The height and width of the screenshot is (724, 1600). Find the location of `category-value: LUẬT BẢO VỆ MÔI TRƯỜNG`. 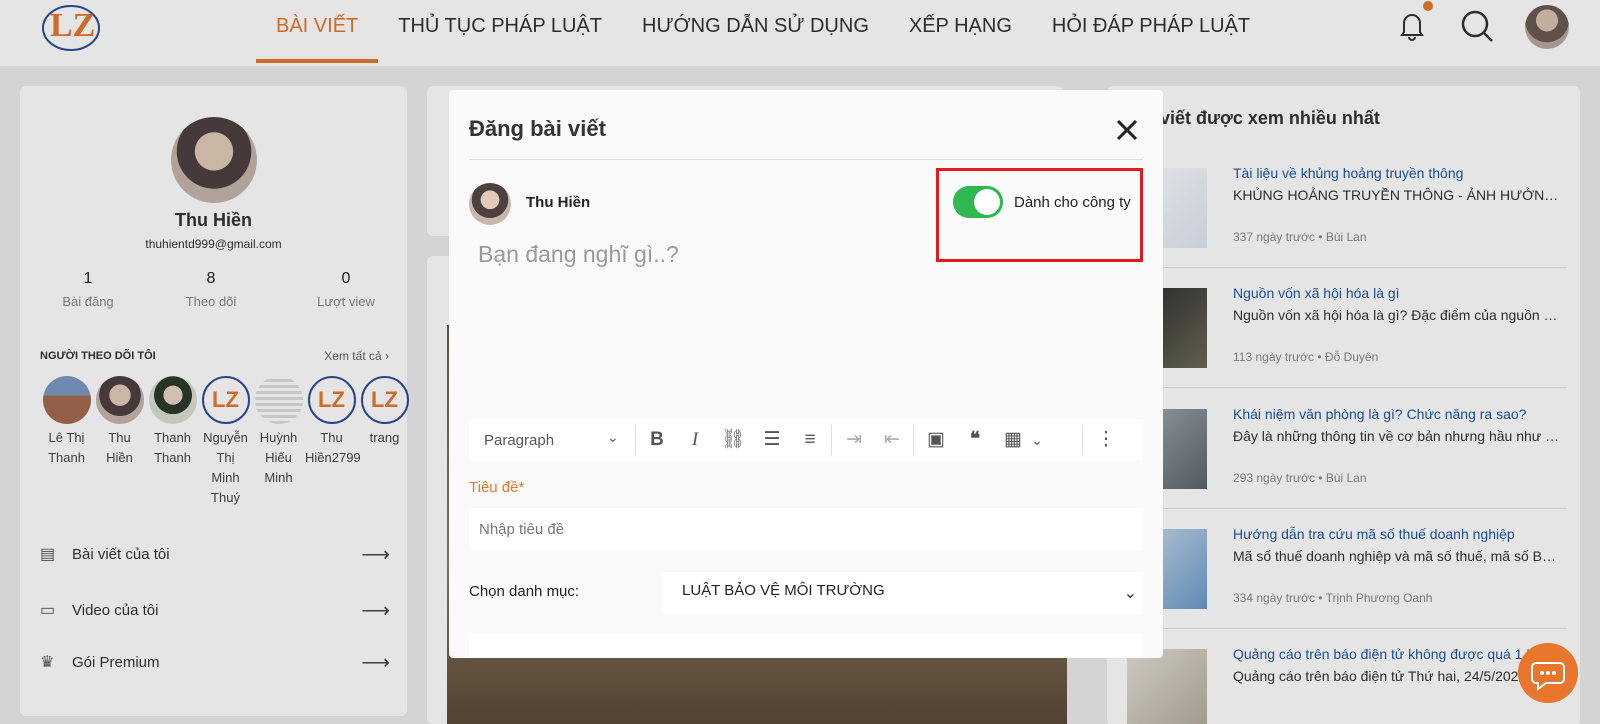

category-value: LUẬT BẢO VỆ MÔI TRƯỜNG is located at coordinates (783, 590).